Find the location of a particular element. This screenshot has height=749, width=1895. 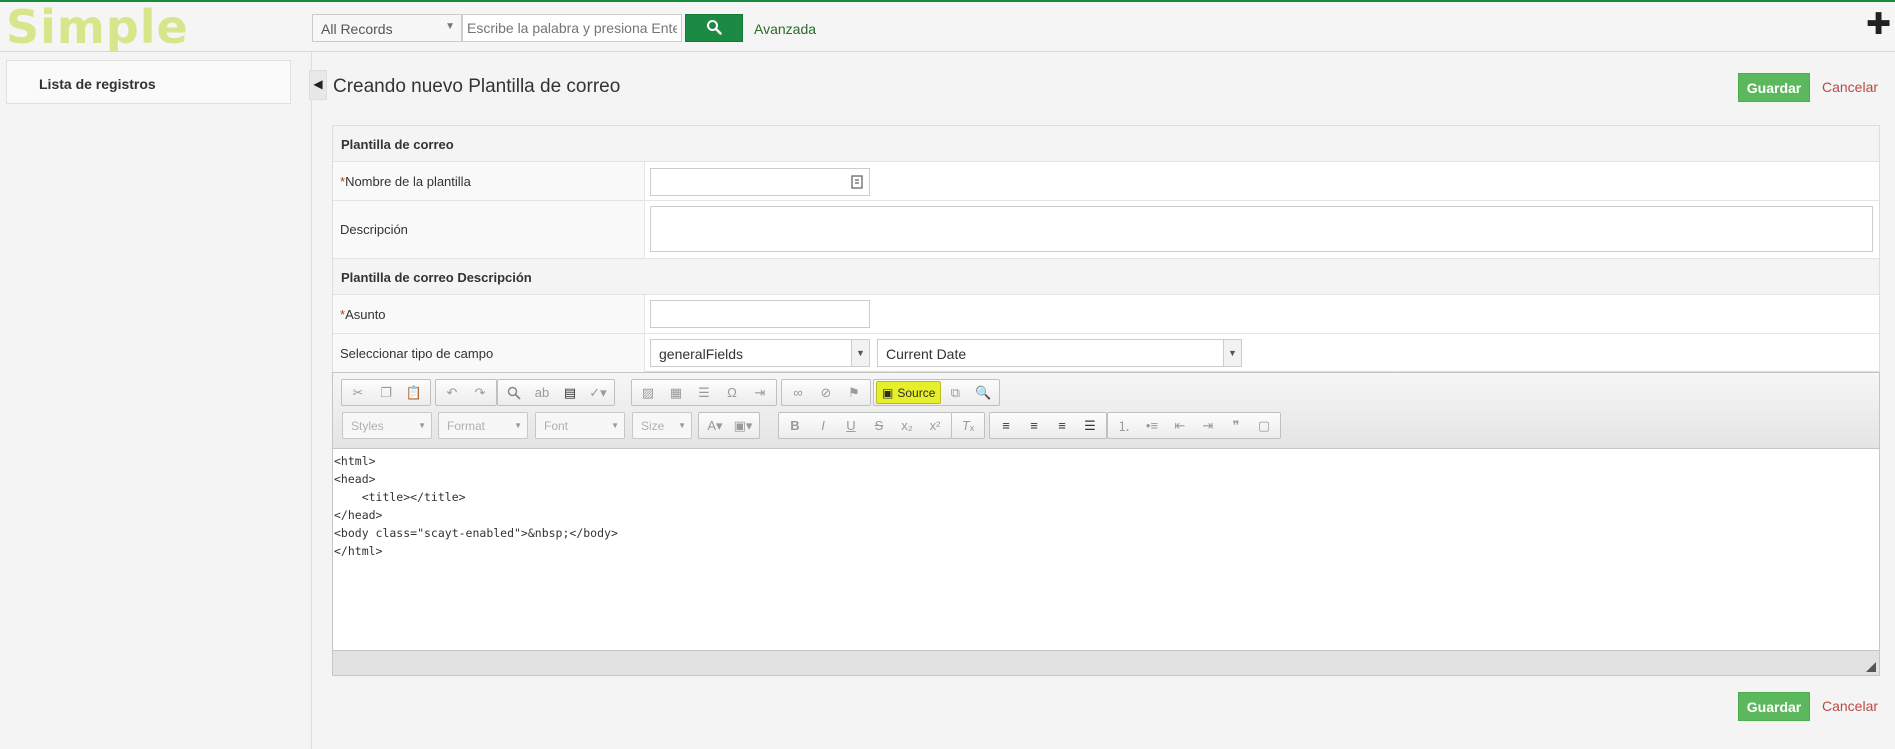

toolbar-group-find: ab ▤ ✓▾ is located at coordinates (556, 392).